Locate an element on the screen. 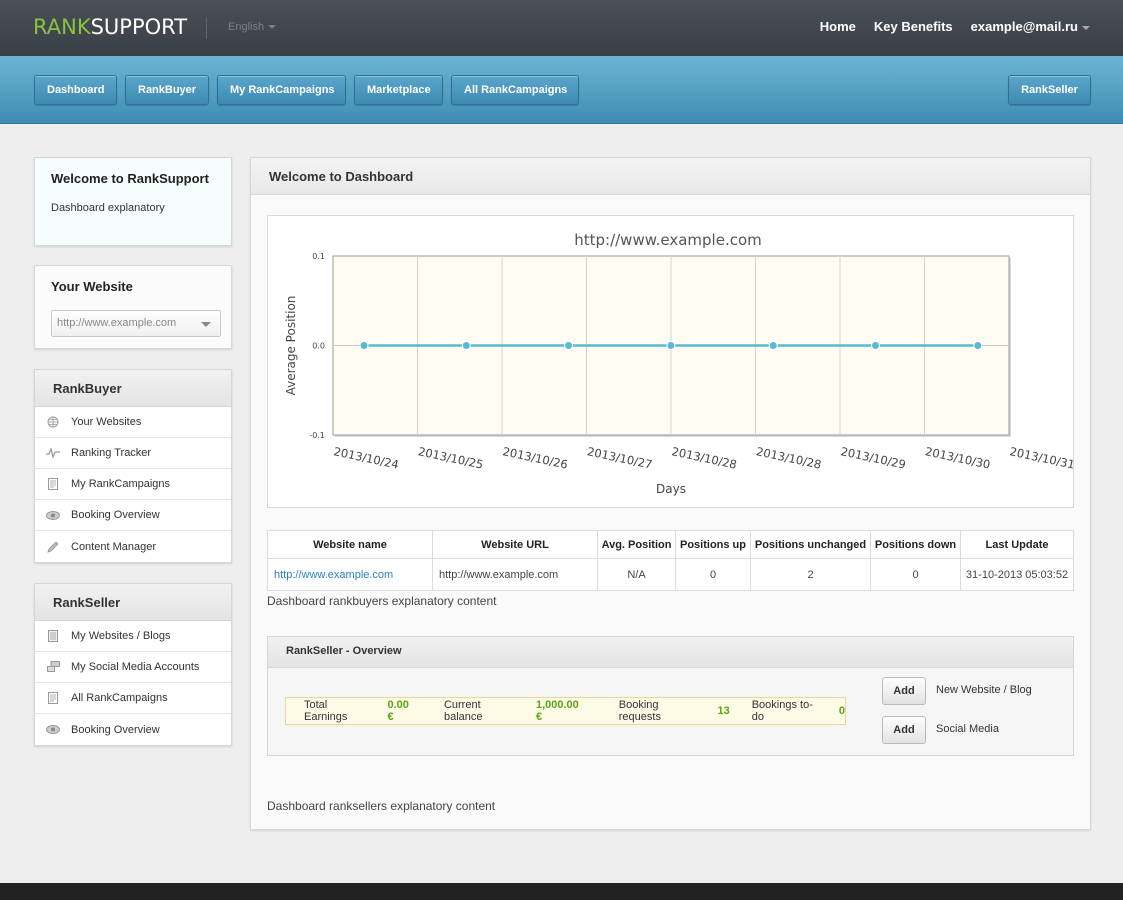  sidebar-item-booking-overview: Booking Overview is located at coordinates (133, 515).